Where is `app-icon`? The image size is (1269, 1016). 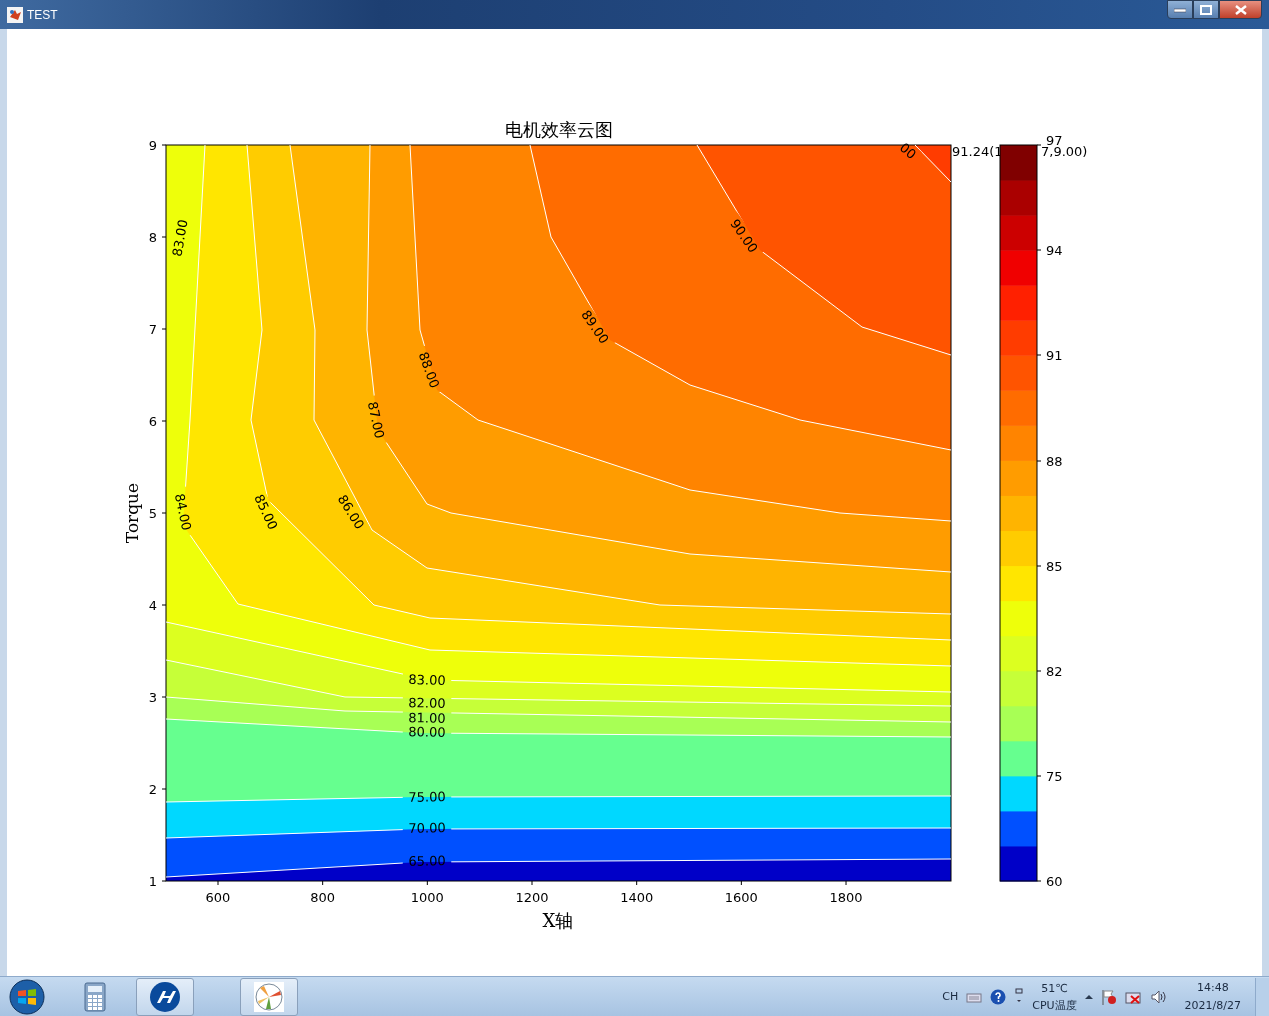 app-icon is located at coordinates (15, 14).